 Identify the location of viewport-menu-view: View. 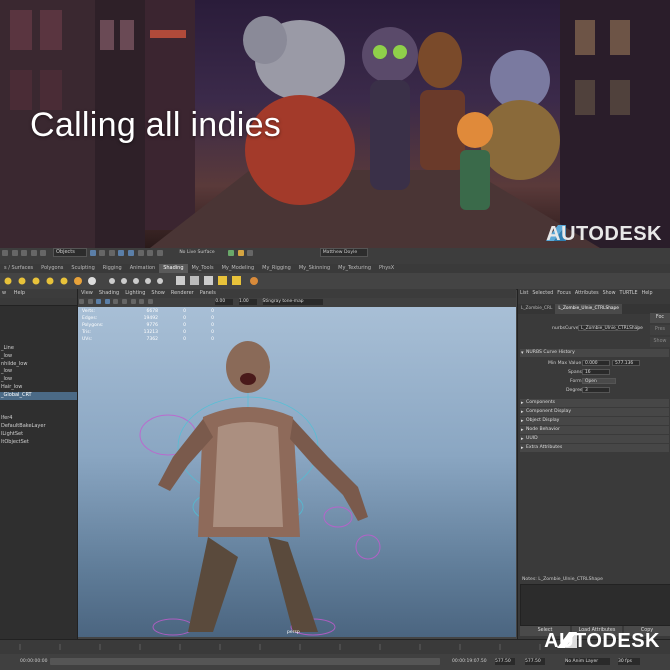
(87, 293).